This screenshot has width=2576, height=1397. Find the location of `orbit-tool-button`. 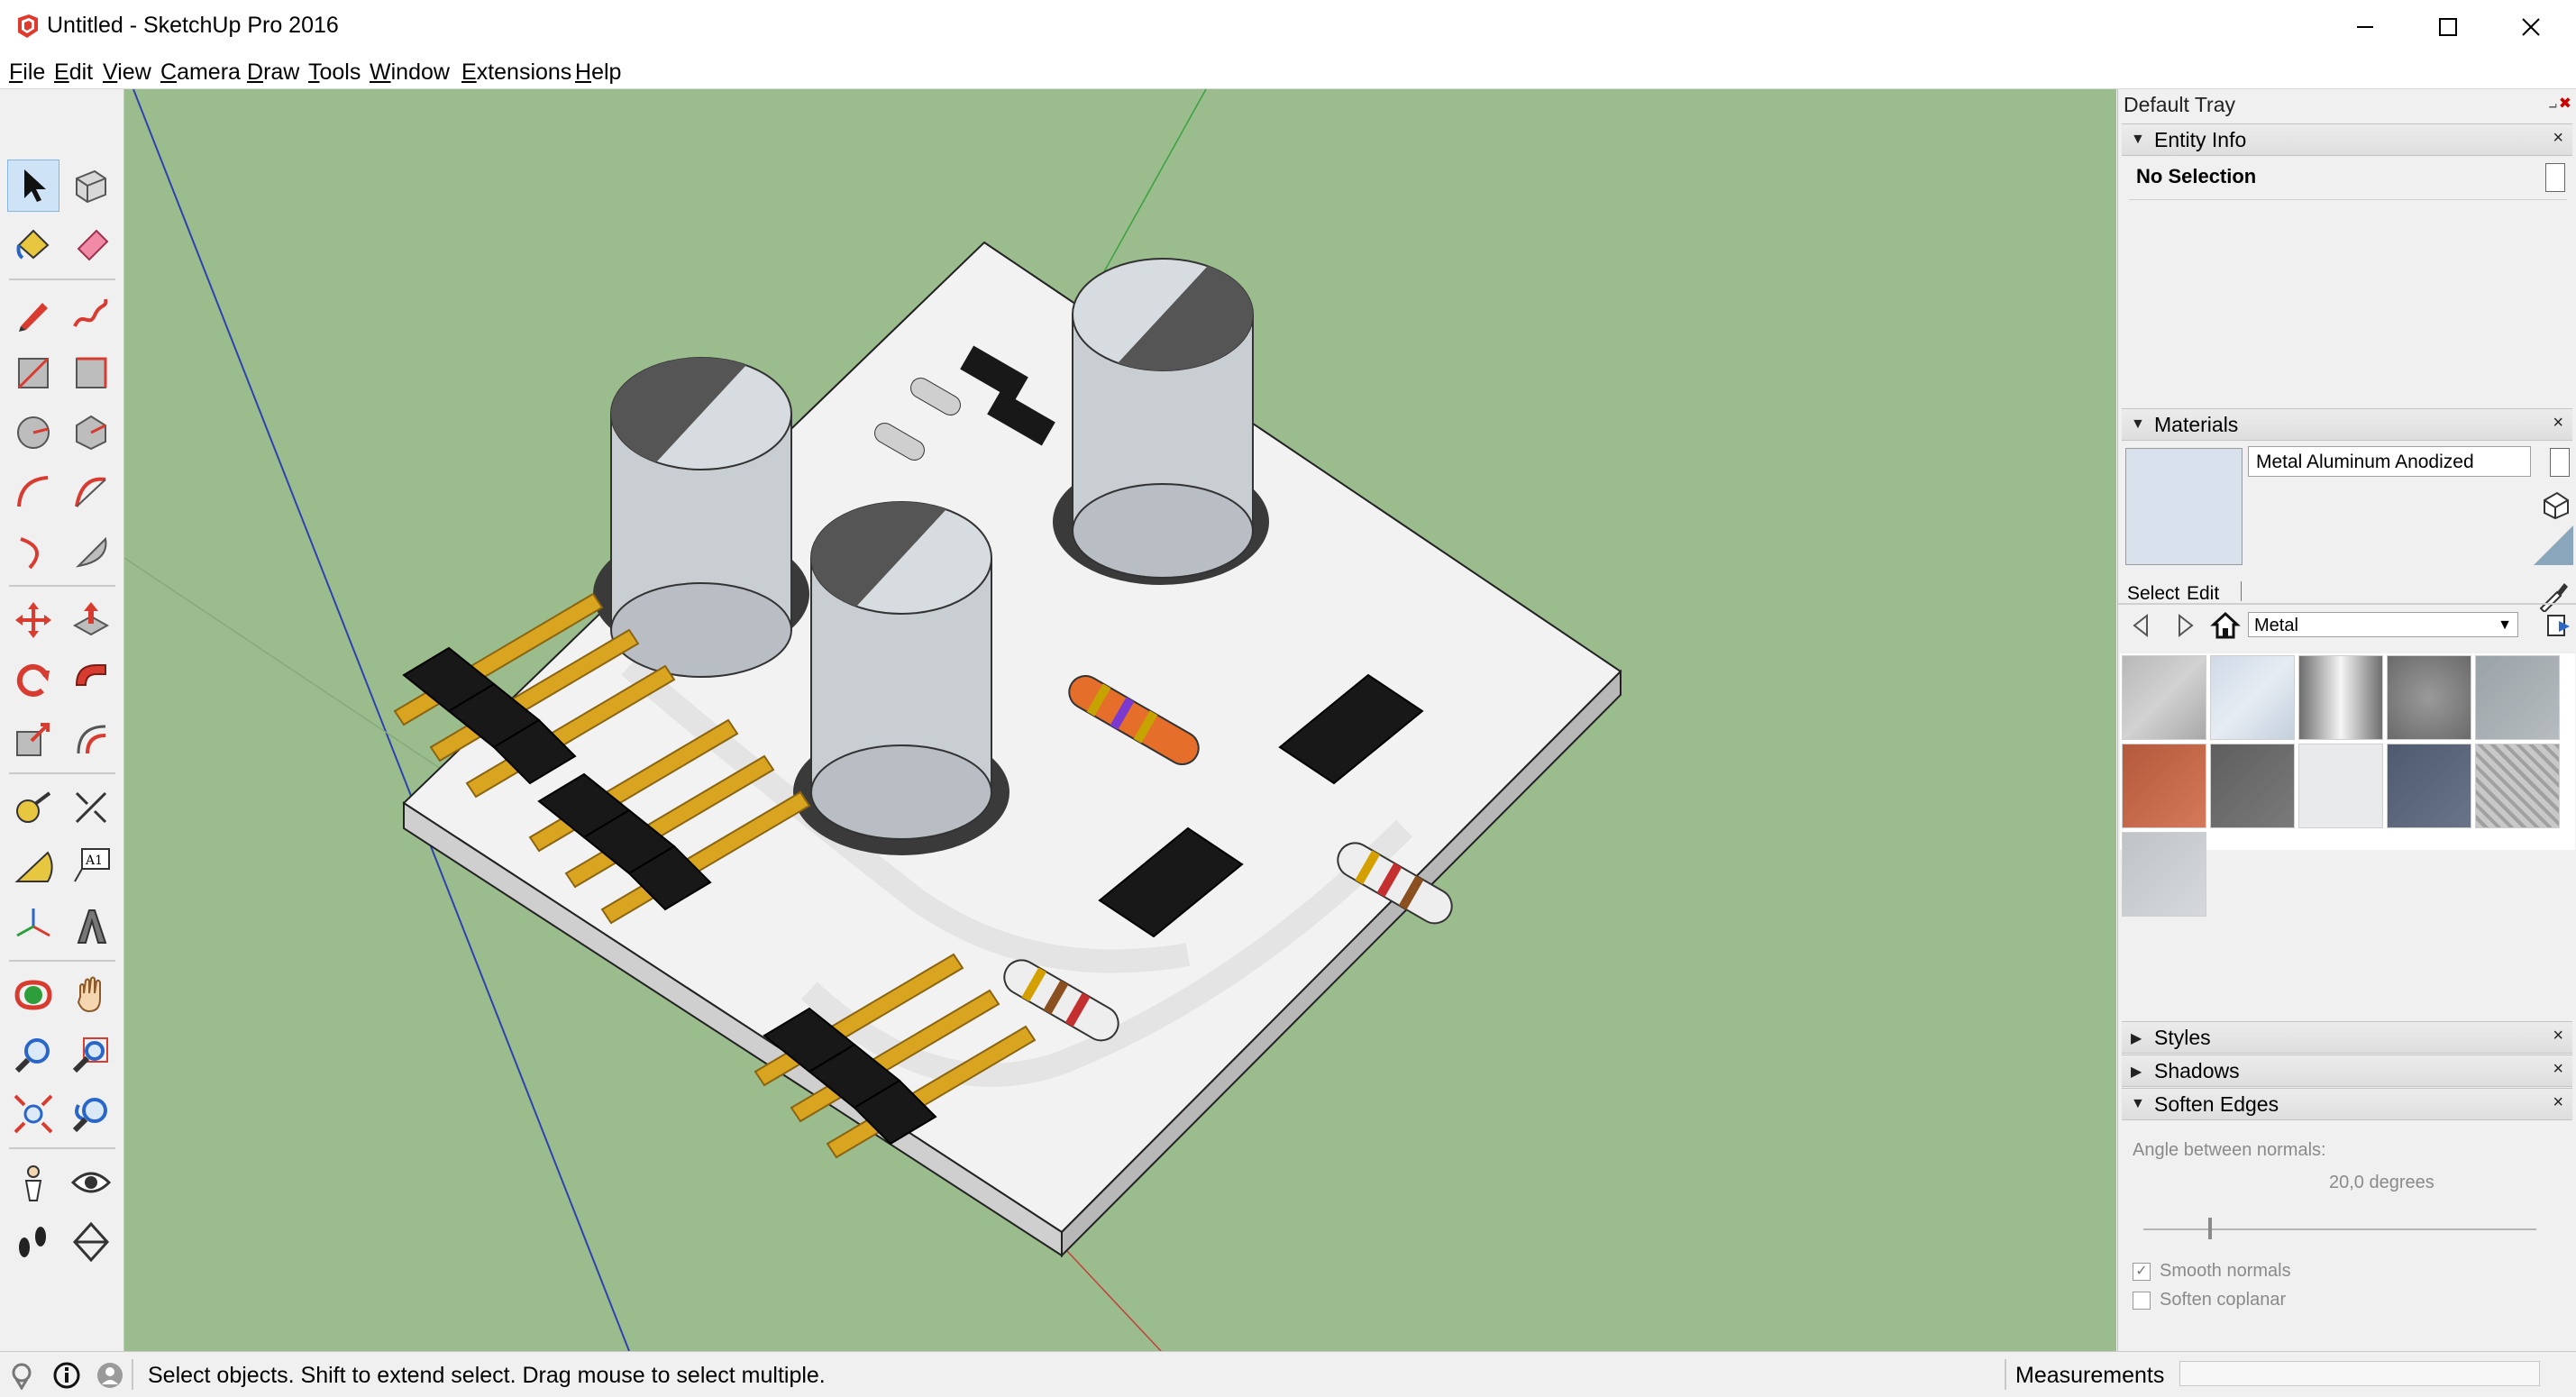

orbit-tool-button is located at coordinates (33, 995).